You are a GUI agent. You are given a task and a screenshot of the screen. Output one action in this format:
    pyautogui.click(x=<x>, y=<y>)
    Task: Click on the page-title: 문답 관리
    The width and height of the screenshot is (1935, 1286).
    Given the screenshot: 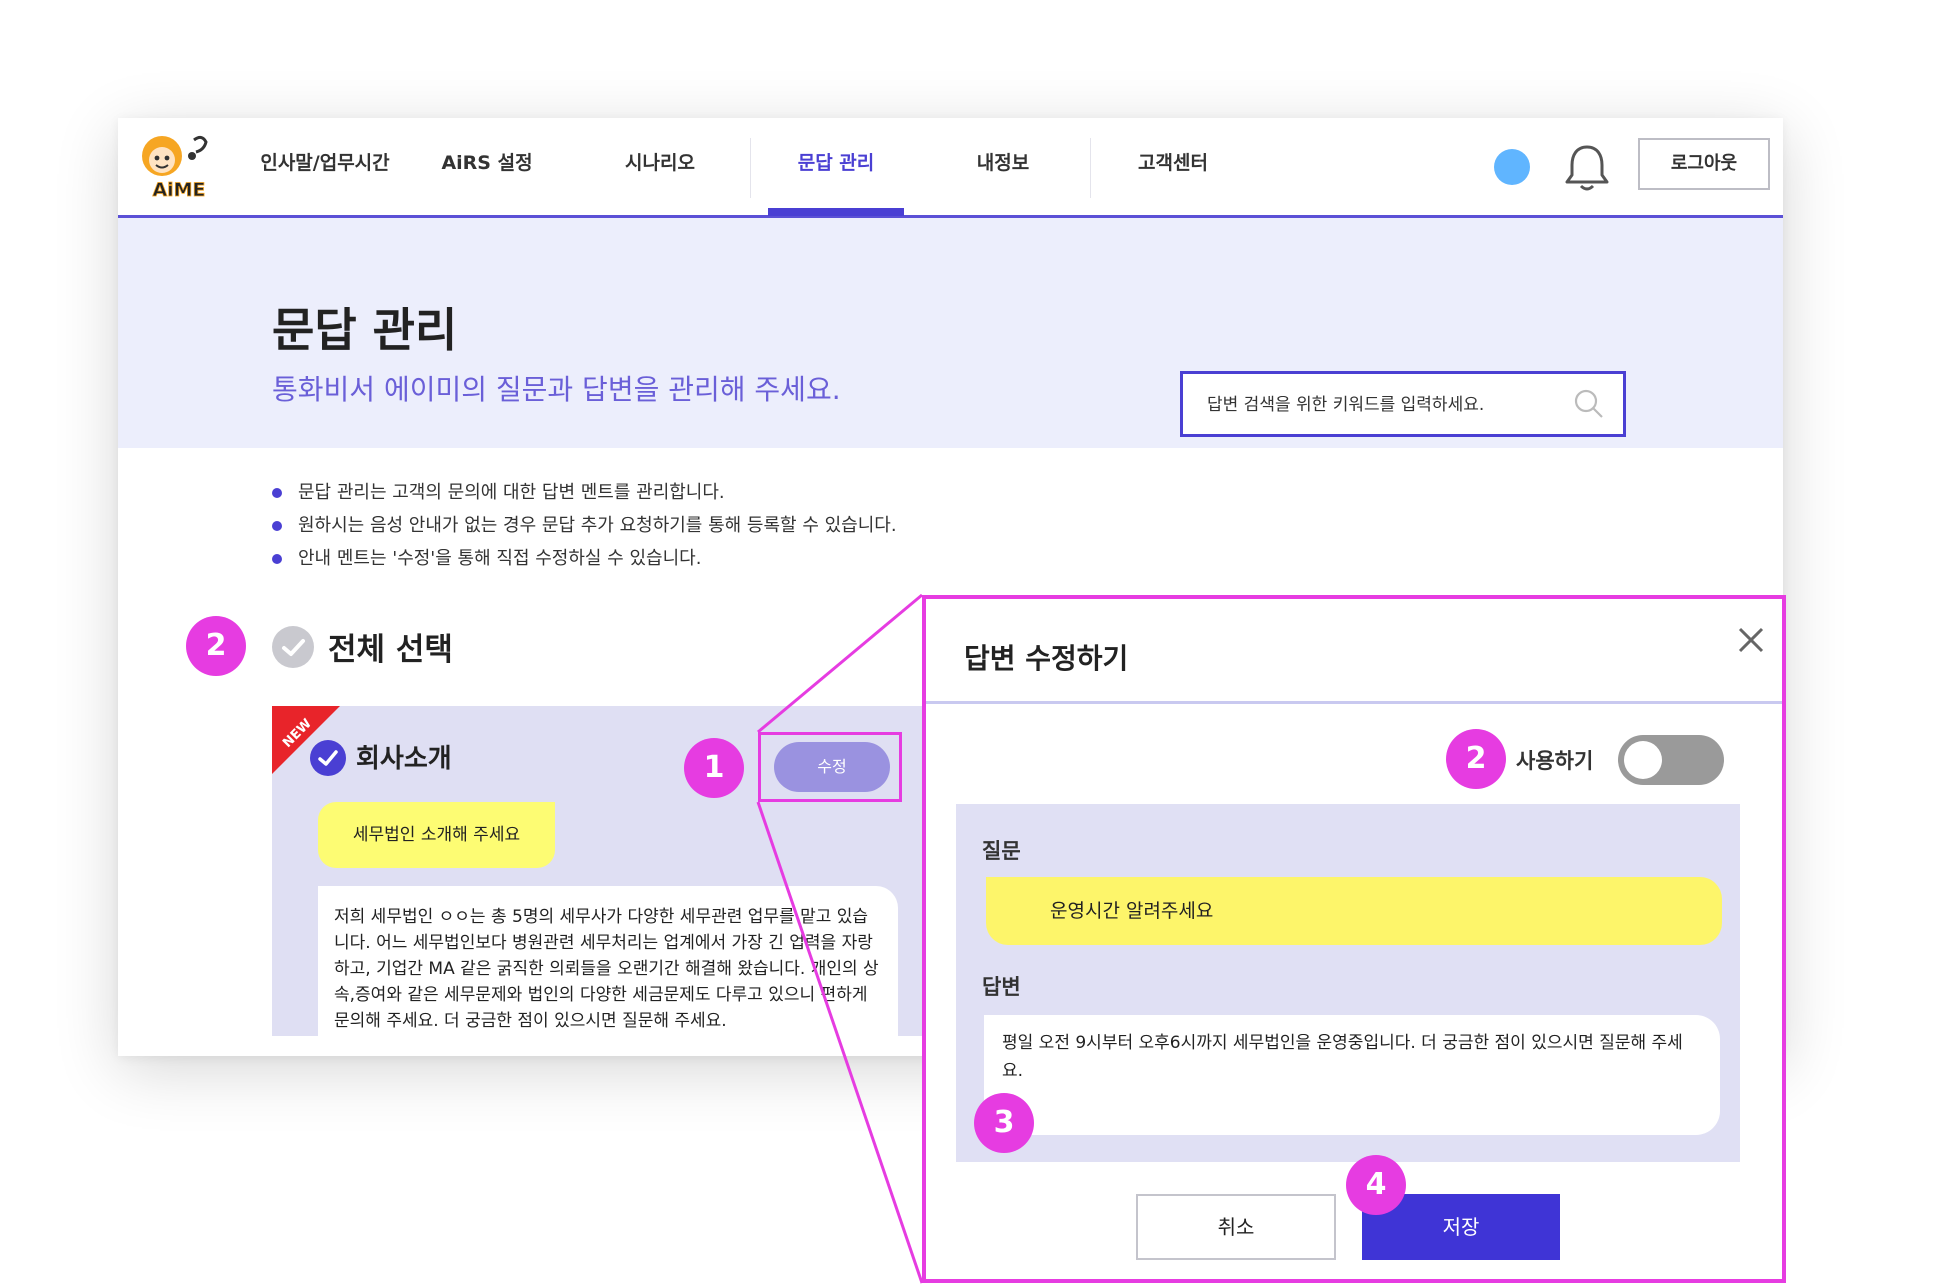 What is the action you would take?
    pyautogui.click(x=365, y=330)
    